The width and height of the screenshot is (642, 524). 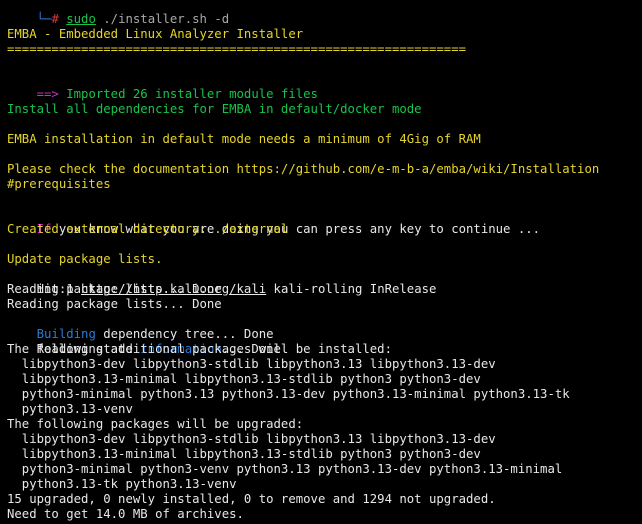 What do you see at coordinates (188, 94) in the screenshot?
I see `imported-modules-text: Imported 26 installer module files` at bounding box center [188, 94].